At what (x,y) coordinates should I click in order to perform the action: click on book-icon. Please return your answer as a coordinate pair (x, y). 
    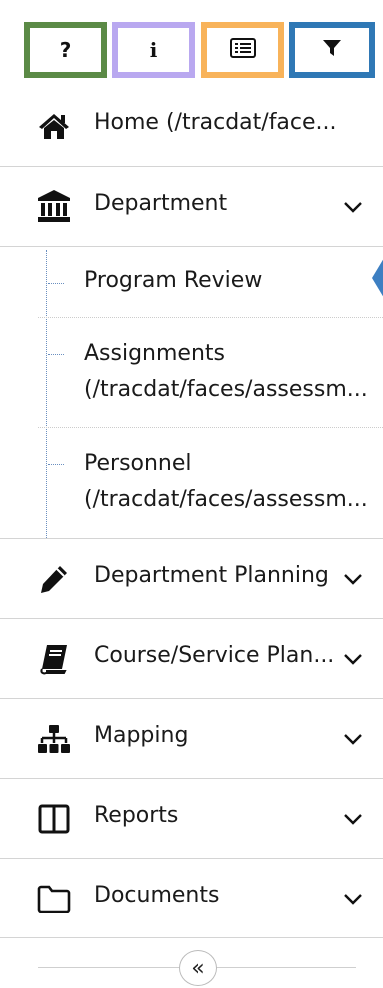
    Looking at the image, I should click on (54, 659).